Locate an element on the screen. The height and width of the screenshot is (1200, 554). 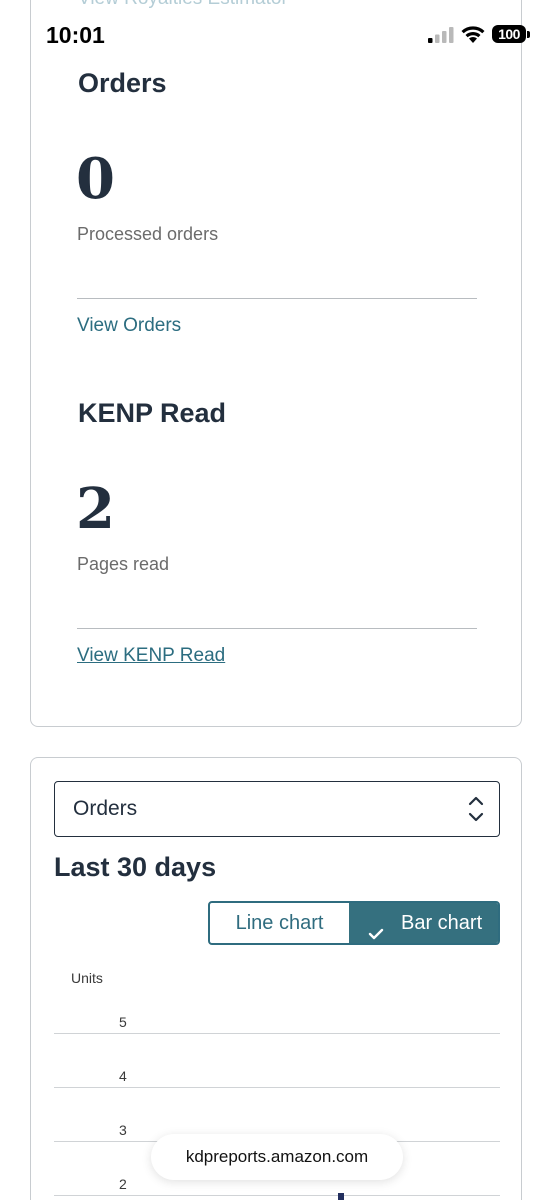
bar-mark is located at coordinates (341, 1196).